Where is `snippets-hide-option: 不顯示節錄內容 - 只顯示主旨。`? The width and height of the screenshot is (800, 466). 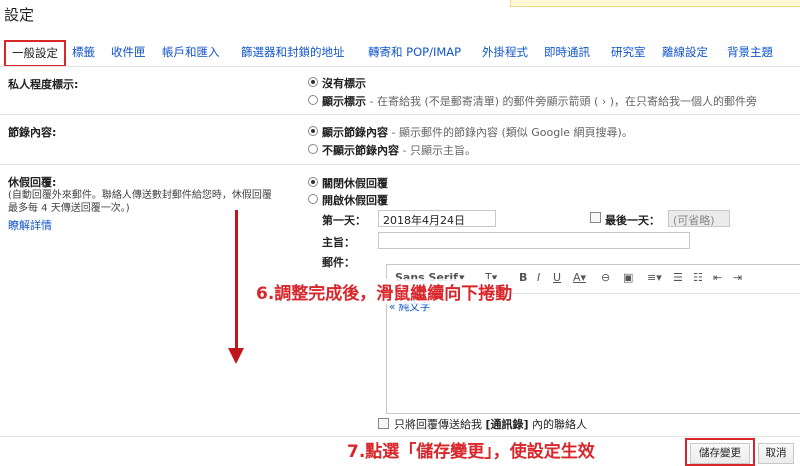
snippets-hide-option: 不顯示節錄內容 - 只顯示主旨。 is located at coordinates (399, 150).